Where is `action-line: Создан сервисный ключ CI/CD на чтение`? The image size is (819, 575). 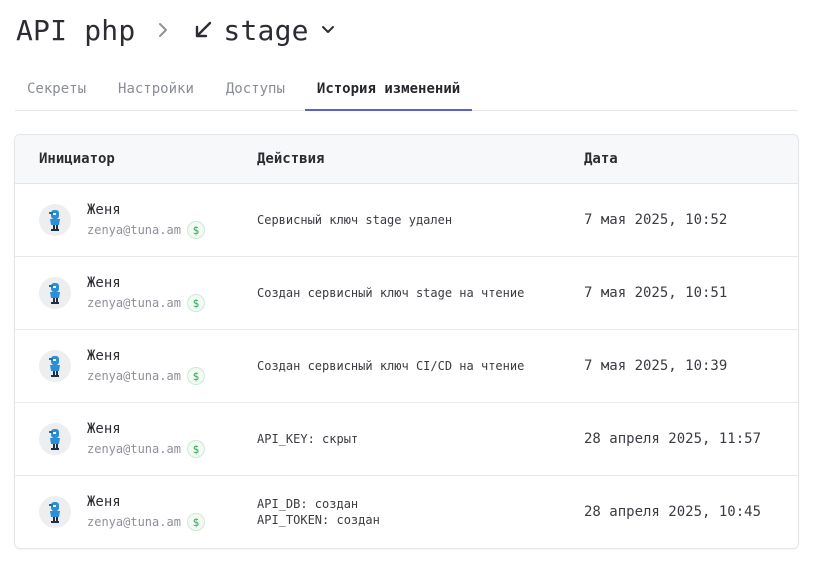
action-line: Создан сервисный ключ CI/CD на чтение is located at coordinates (391, 366).